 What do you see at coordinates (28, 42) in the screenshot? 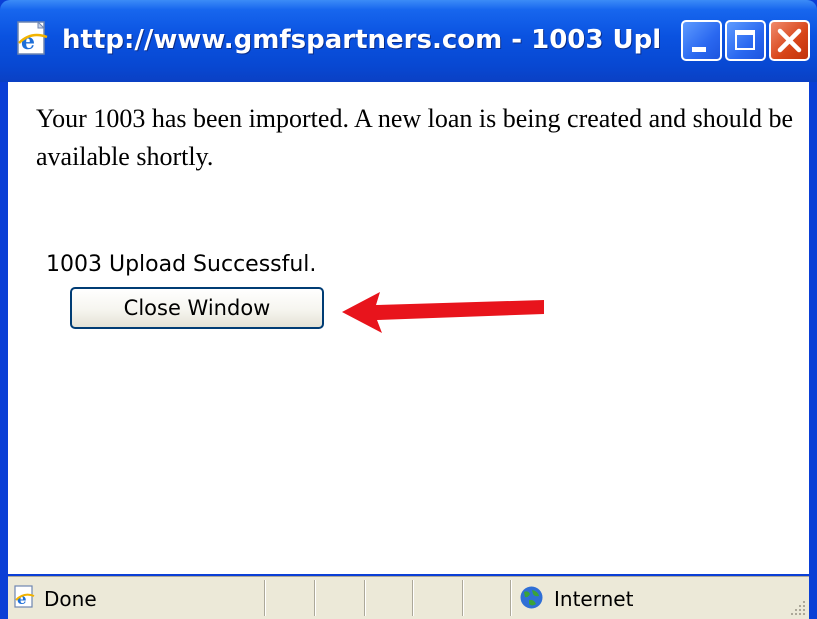
I see `svg-text: e` at bounding box center [28, 42].